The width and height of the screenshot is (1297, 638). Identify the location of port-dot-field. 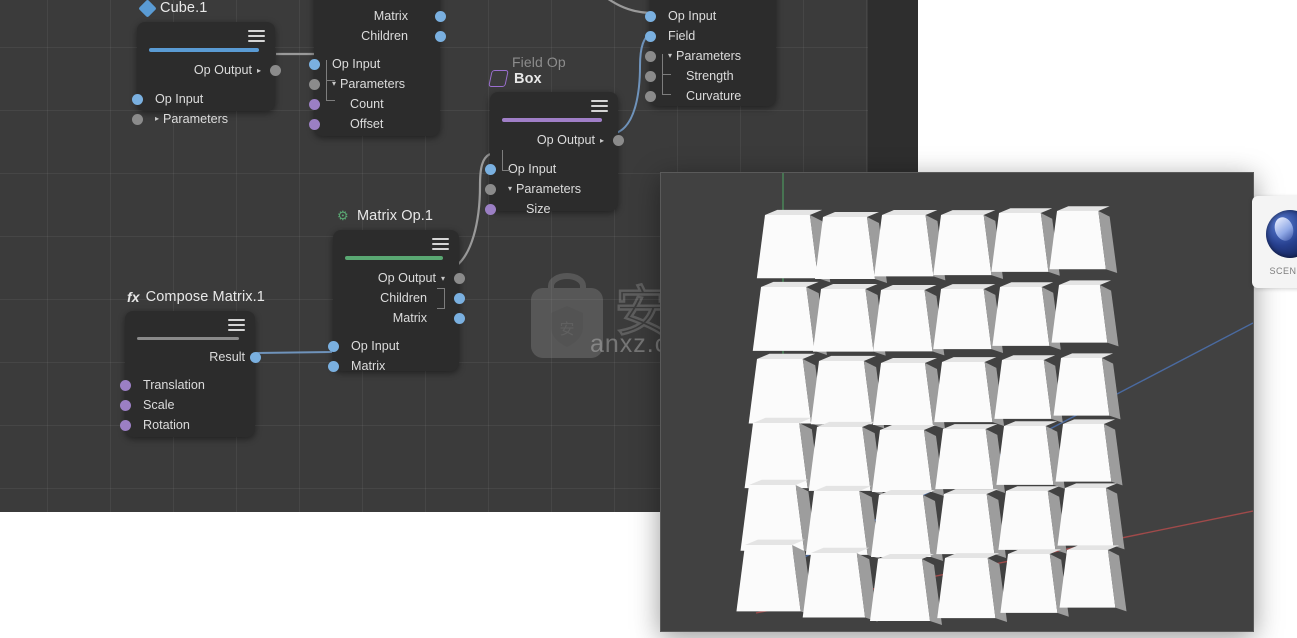
(650, 36).